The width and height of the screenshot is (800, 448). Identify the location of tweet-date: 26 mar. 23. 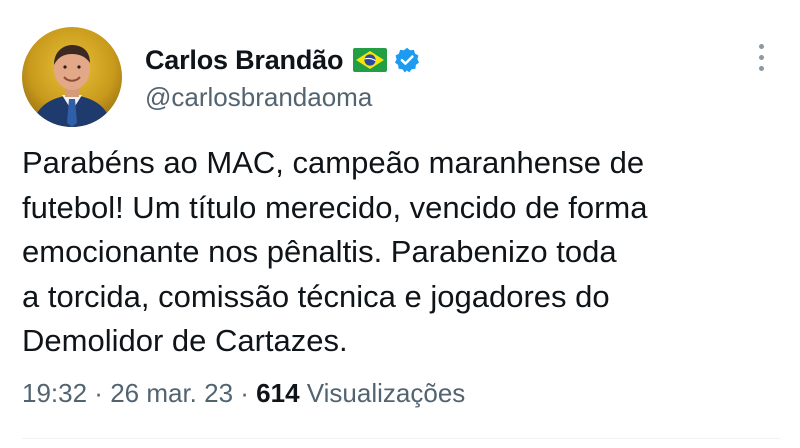
(171, 393).